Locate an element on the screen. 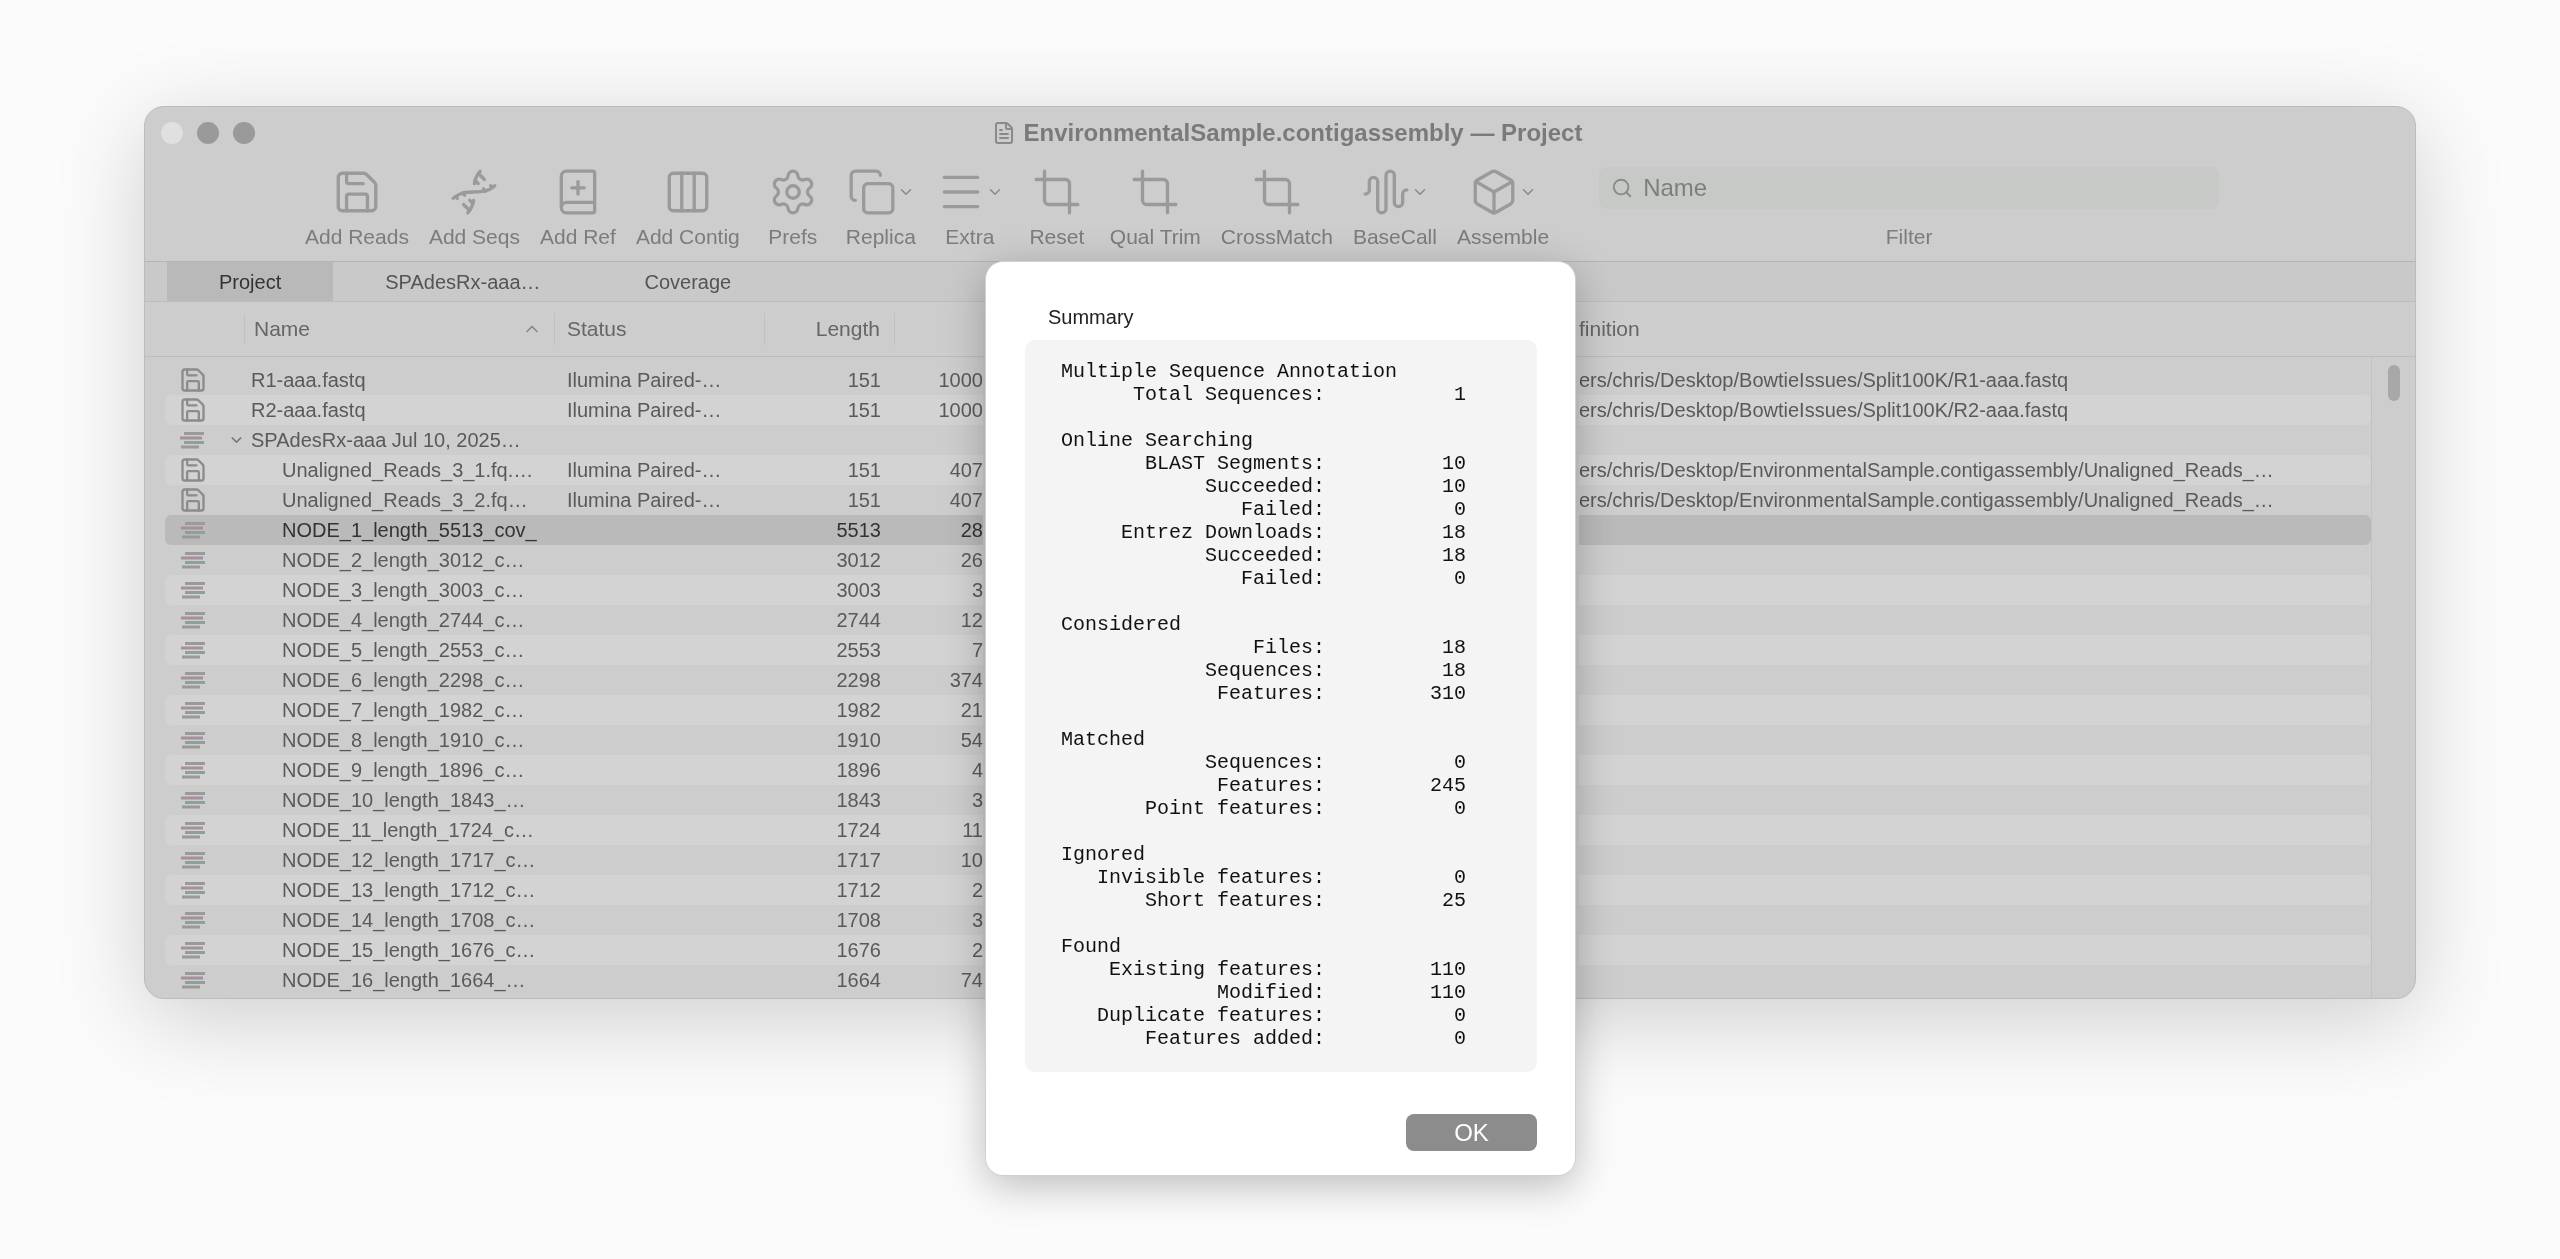  summary-label: Invisible features: is located at coordinates (1210, 877).